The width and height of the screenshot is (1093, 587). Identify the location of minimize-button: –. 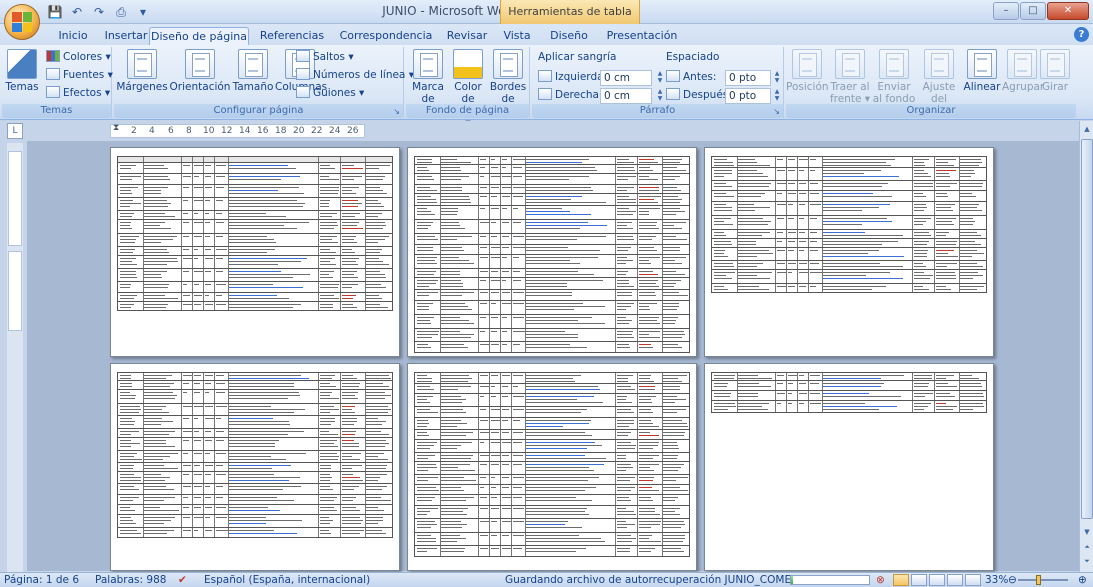
(1006, 11).